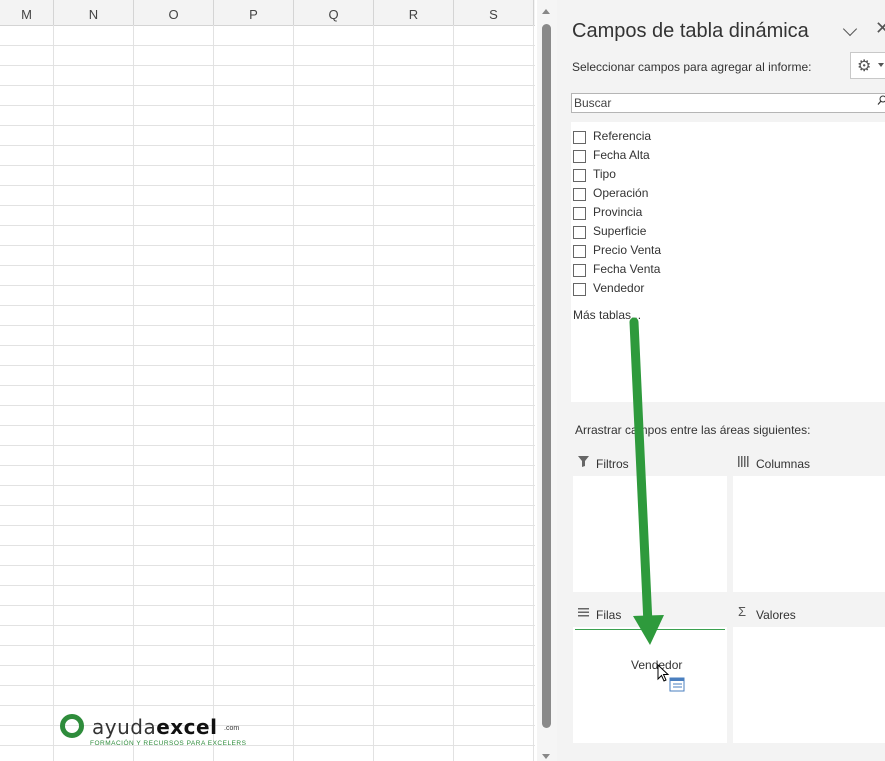  I want to click on rows-icon, so click(583, 612).